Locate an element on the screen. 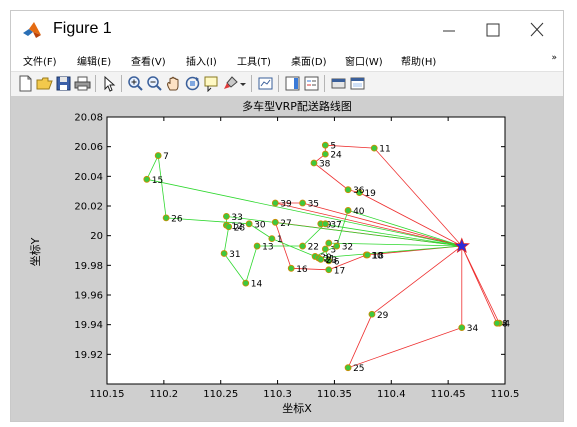 This screenshot has height=427, width=577. y-tick-label: 20.06 is located at coordinates (88, 147).